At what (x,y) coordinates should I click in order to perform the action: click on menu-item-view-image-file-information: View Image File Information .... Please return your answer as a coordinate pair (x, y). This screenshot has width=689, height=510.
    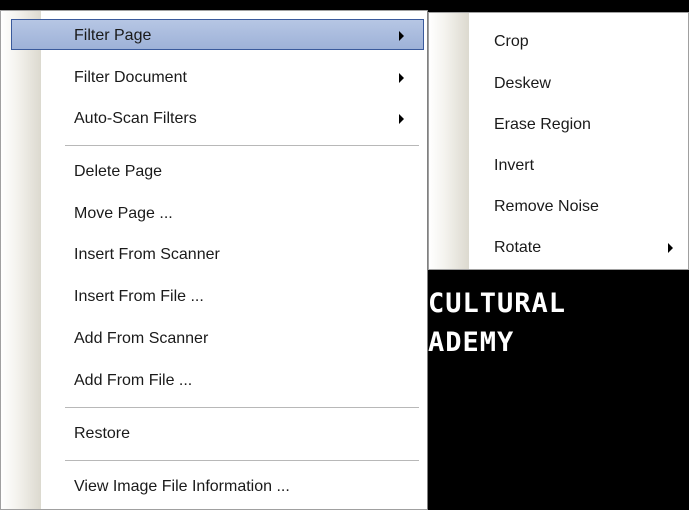
    Looking at the image, I should click on (214, 486).